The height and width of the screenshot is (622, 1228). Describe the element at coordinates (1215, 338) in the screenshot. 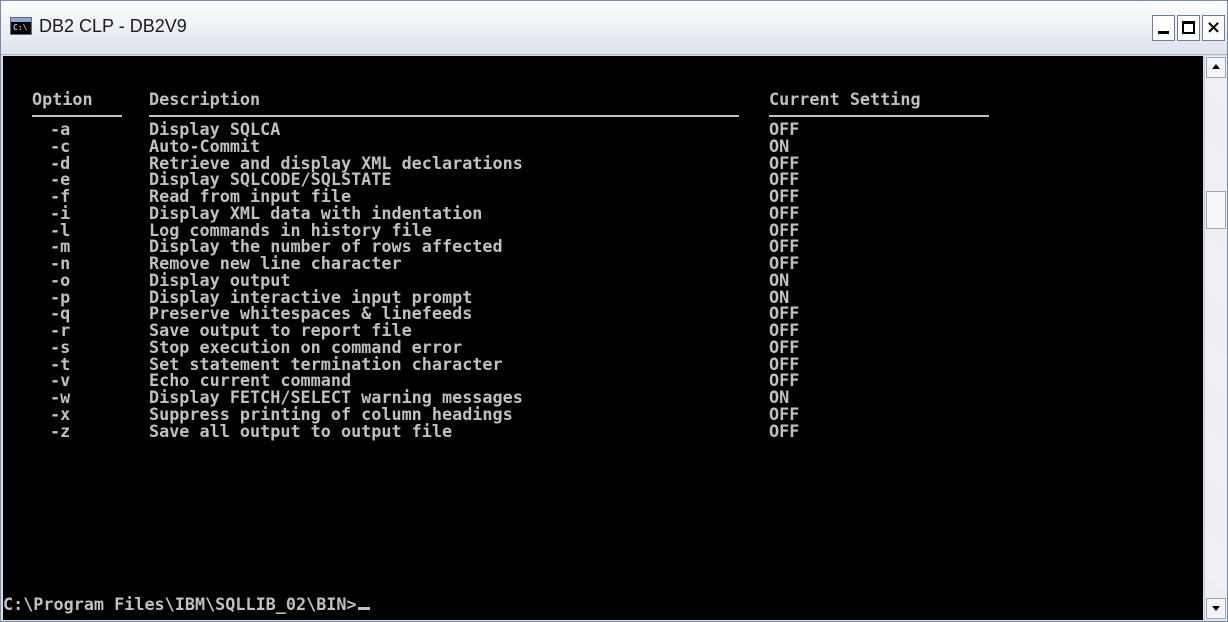

I see `vertical-scrollbar` at that location.